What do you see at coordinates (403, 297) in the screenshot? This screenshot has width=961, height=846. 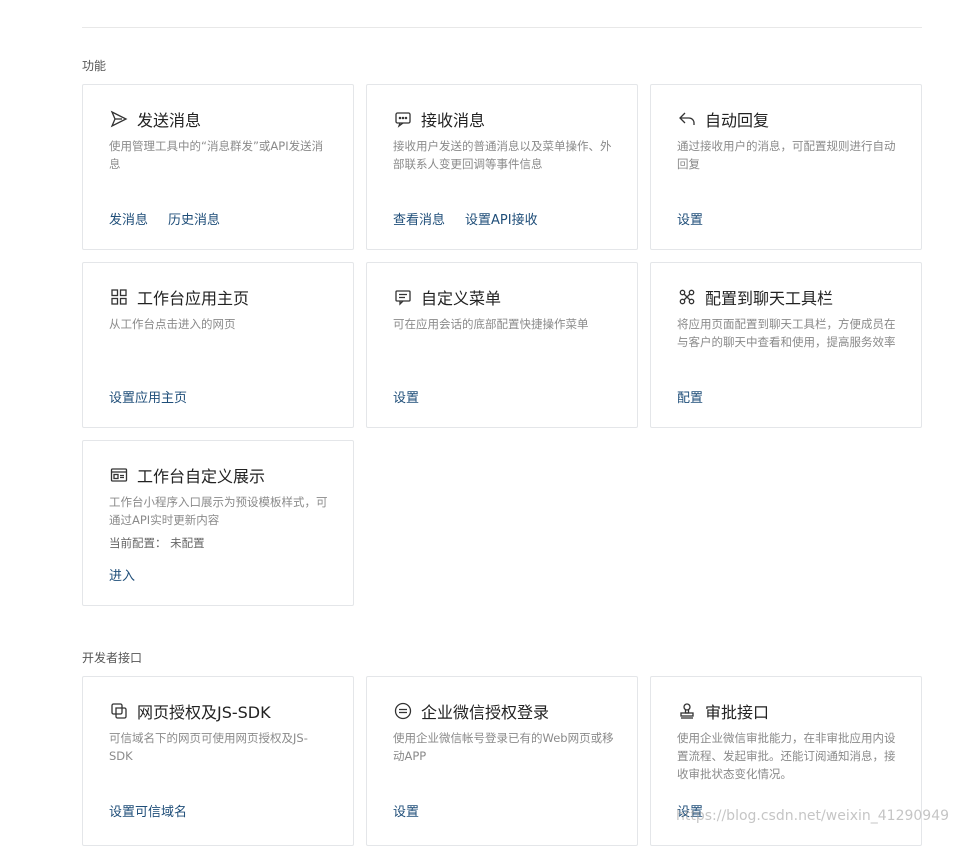 I see `menu-icon` at bounding box center [403, 297].